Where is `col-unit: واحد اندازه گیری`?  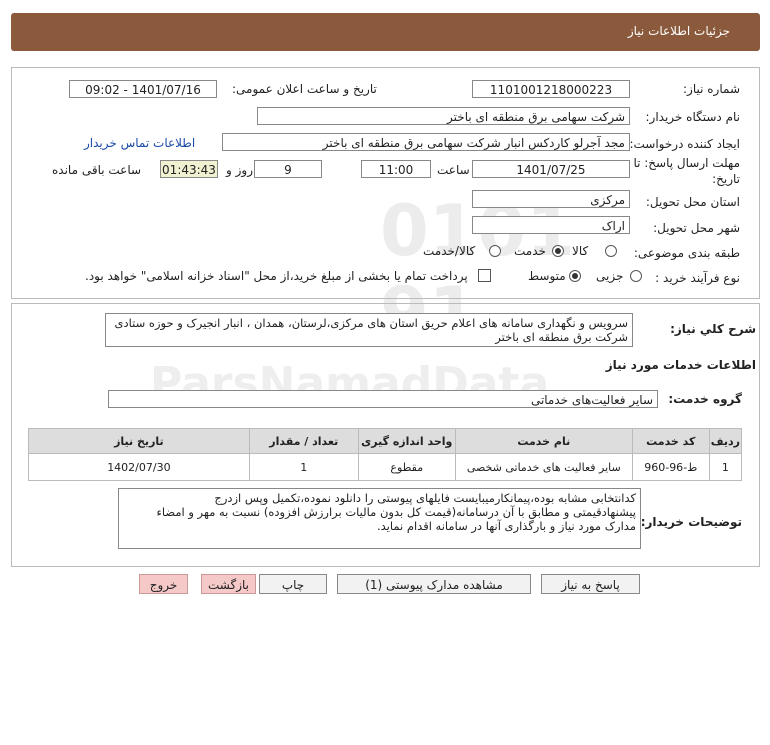 col-unit: واحد اندازه گیری is located at coordinates (406, 441).